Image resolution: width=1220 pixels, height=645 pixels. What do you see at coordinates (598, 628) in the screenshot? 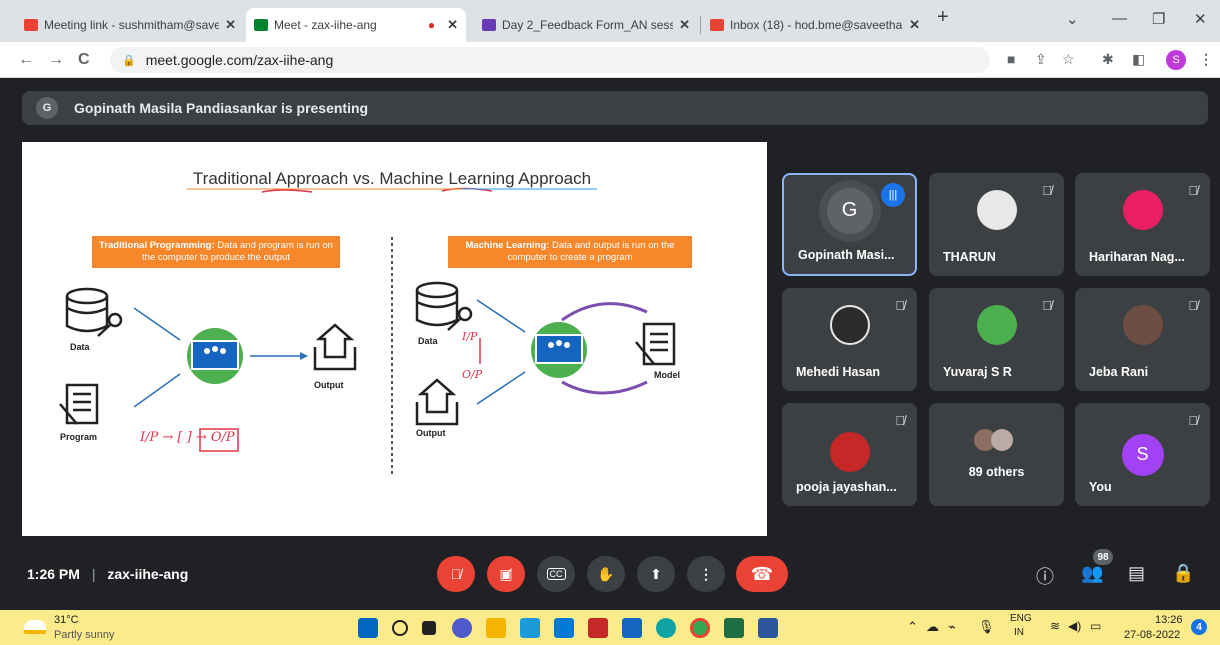
I see `mcafee-icon` at bounding box center [598, 628].